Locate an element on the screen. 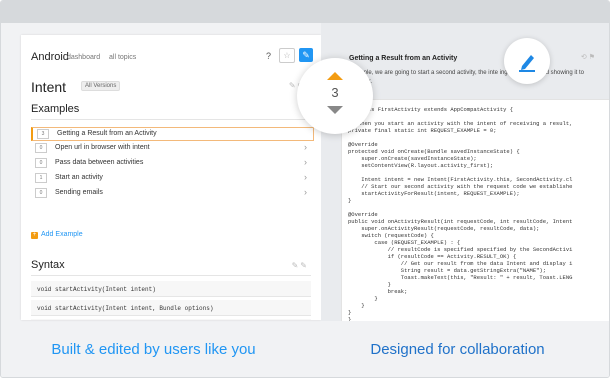 This screenshot has height=378, width=610. code-line: switch (requestCode) { is located at coordinates (391, 235).